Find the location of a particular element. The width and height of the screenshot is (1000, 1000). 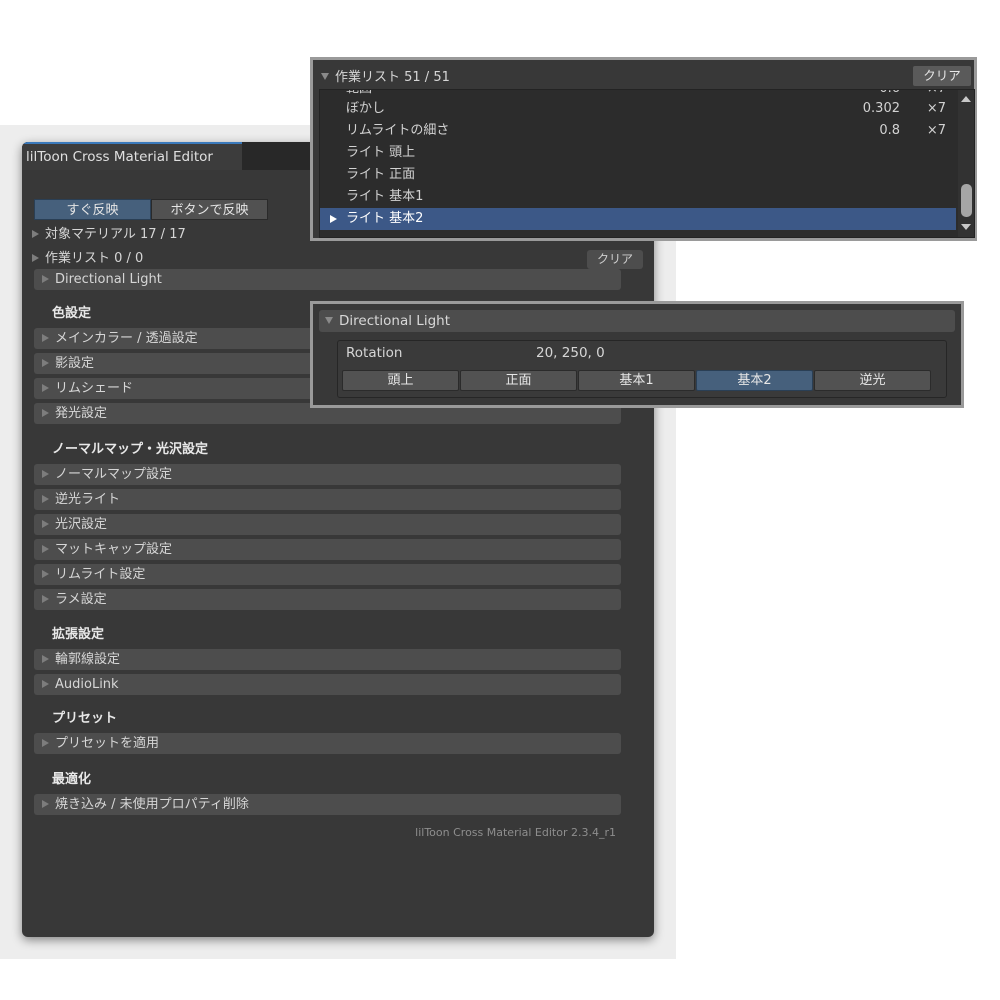

directional-light-label: Directional Light is located at coordinates (108, 279).